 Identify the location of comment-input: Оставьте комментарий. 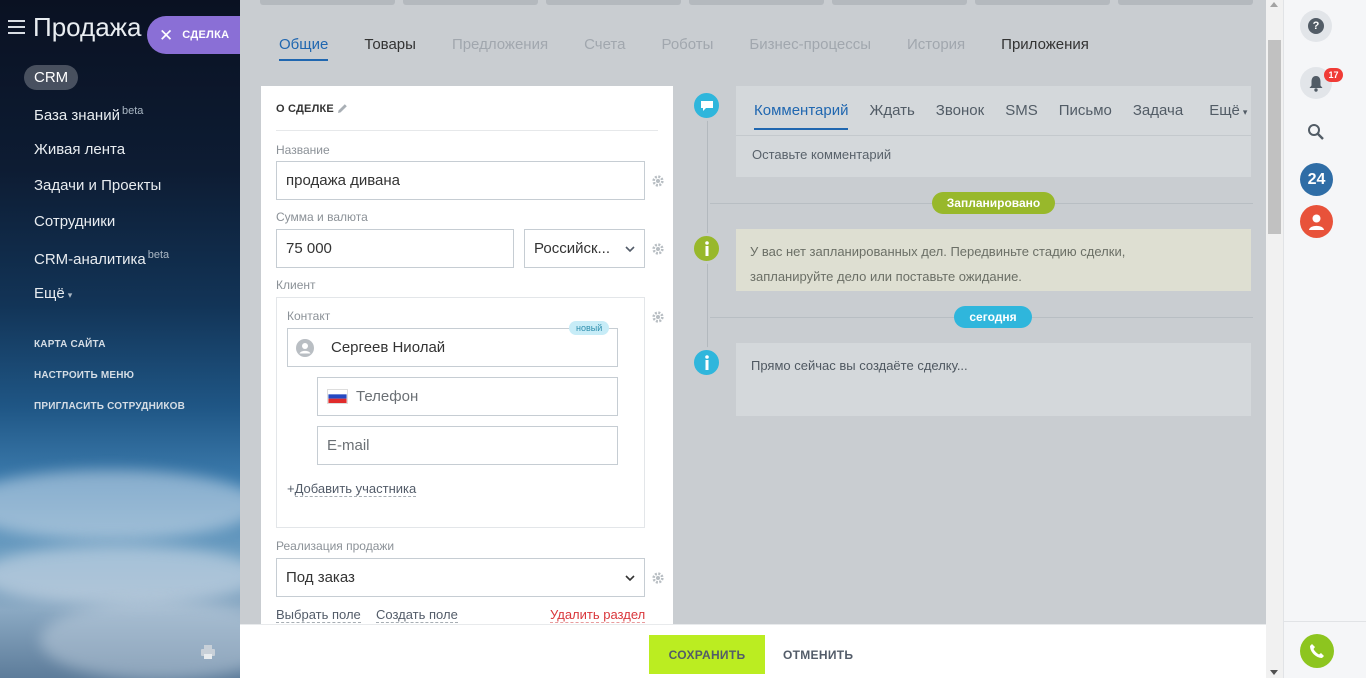
(821, 154).